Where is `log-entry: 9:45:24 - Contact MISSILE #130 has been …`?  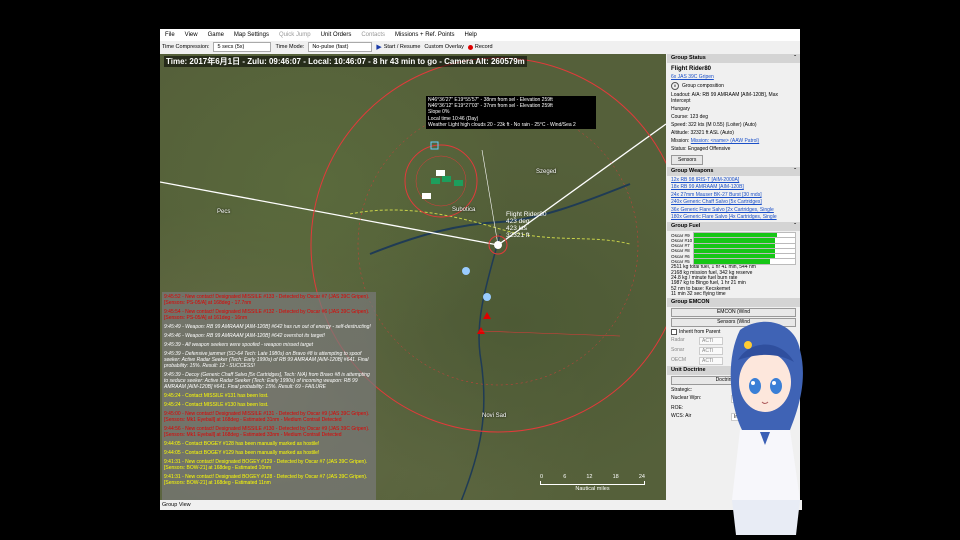
log-entry: 9:45:24 - Contact MISSILE #130 has been … is located at coordinates (216, 405).